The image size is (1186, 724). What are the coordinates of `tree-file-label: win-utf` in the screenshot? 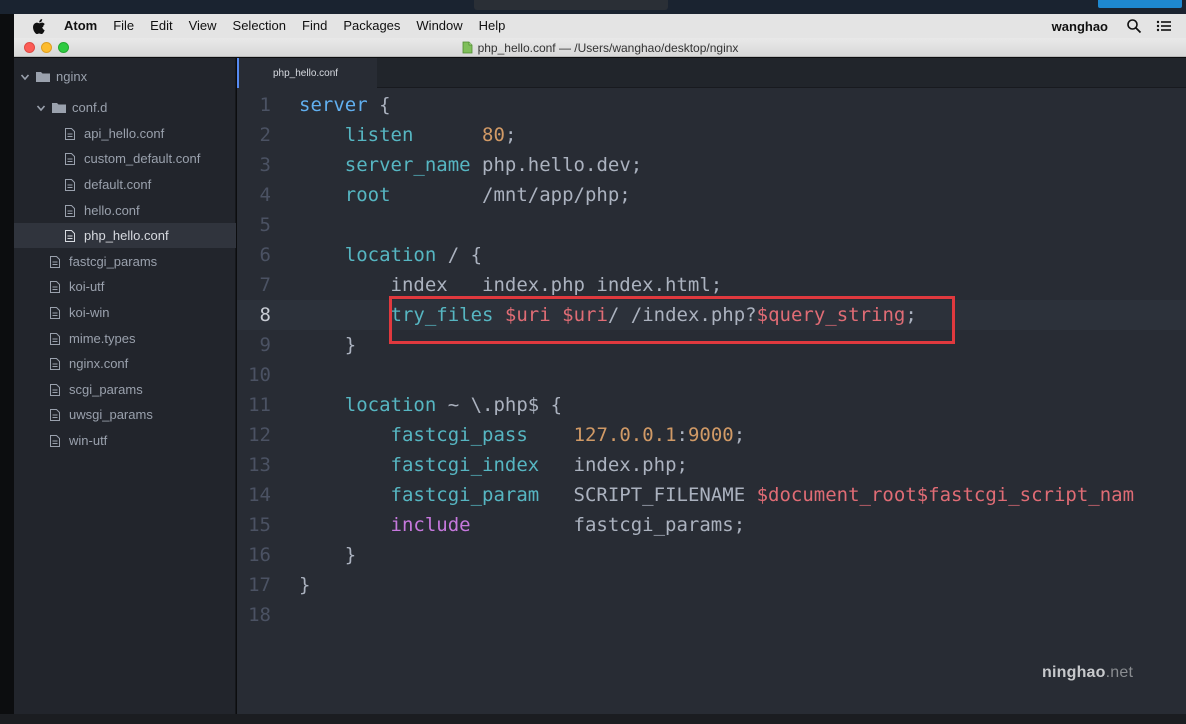 It's located at (88, 440).